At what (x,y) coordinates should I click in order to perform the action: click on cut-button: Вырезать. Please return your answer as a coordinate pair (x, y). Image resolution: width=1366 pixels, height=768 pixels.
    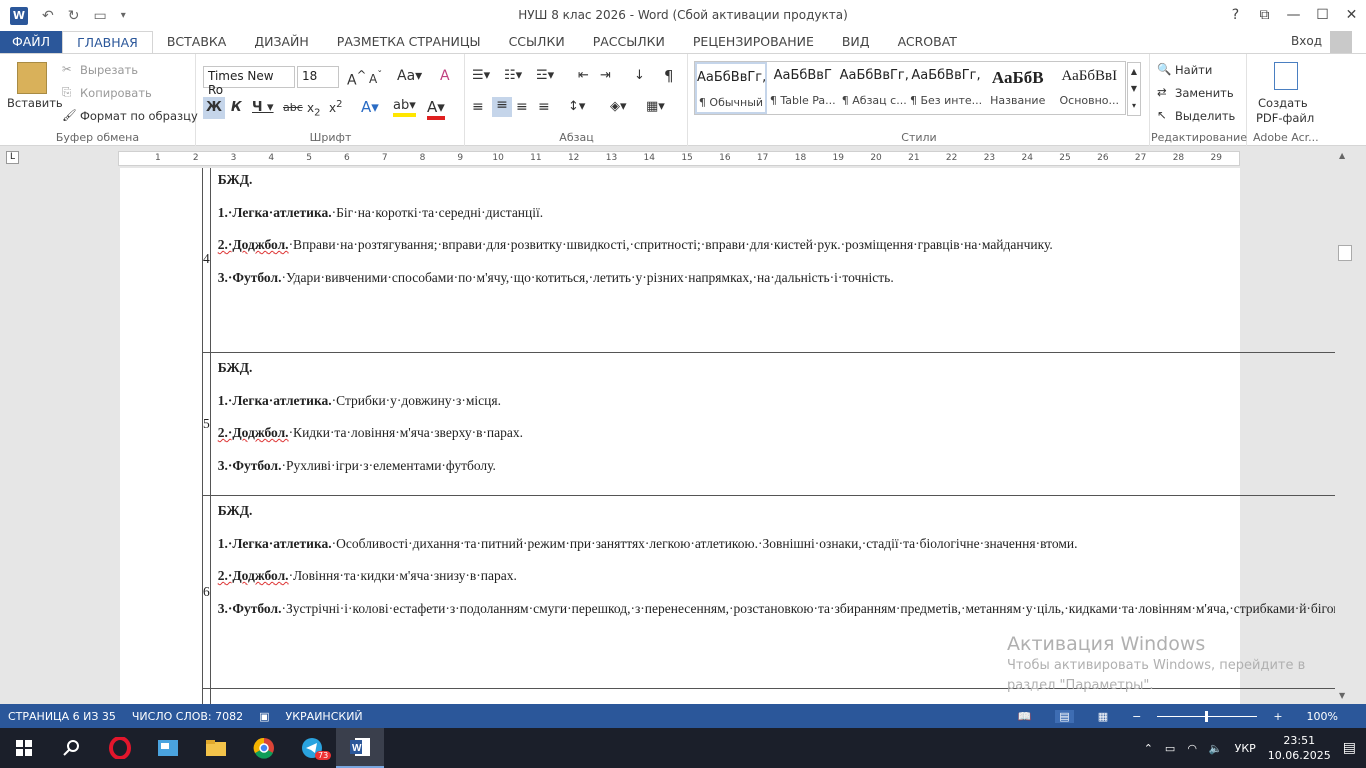
    Looking at the image, I should click on (109, 70).